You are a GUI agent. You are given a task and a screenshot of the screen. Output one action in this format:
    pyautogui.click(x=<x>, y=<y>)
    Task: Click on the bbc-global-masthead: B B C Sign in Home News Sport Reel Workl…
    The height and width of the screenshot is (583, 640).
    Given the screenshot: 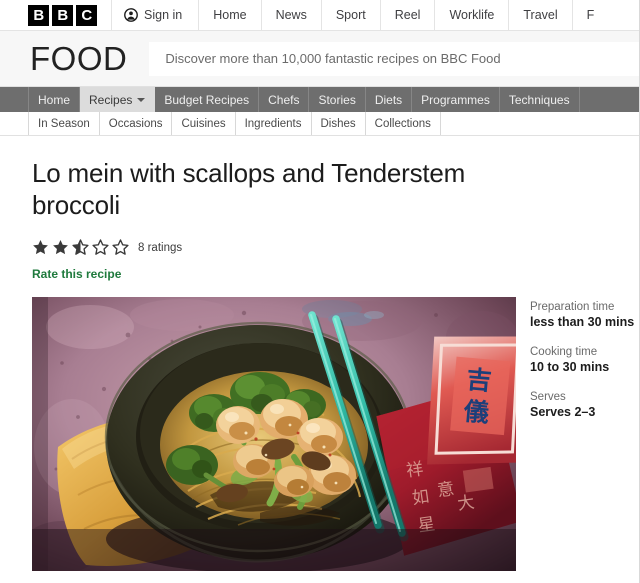 What is the action you would take?
    pyautogui.click(x=320, y=15)
    